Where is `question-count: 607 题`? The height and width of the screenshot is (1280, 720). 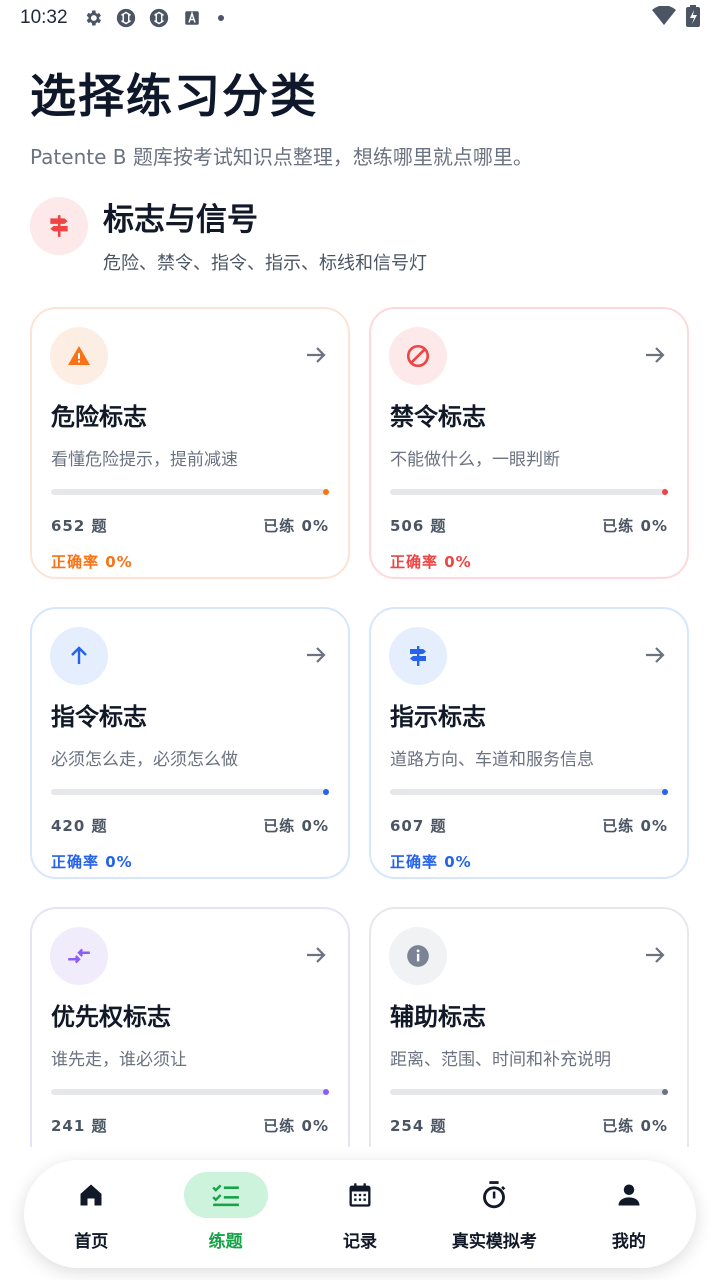 question-count: 607 题 is located at coordinates (418, 826).